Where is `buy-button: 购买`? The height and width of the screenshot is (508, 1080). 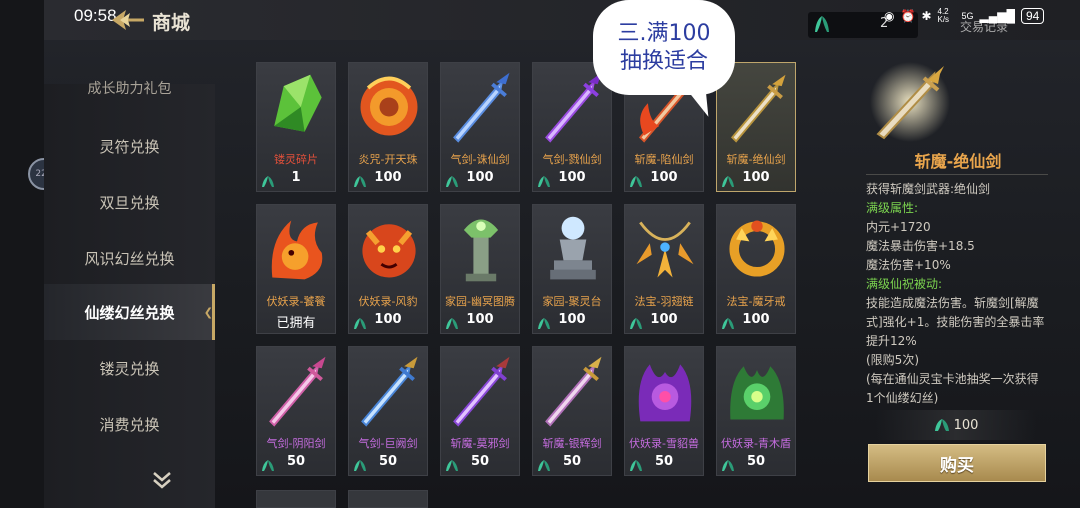 buy-button: 购买 is located at coordinates (957, 463).